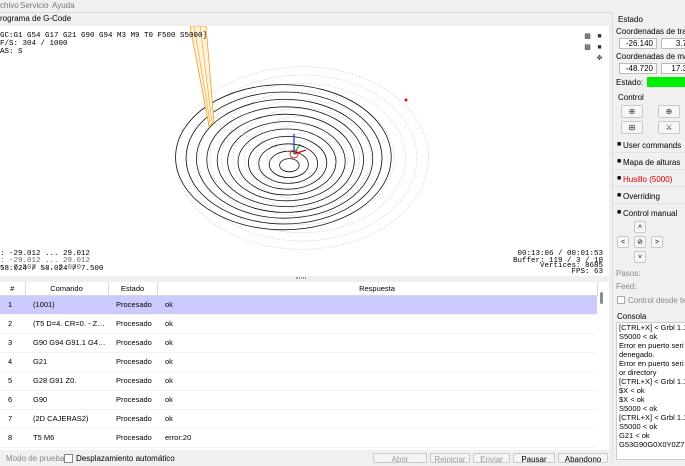 This screenshot has height=466, width=685. I want to click on menu-service: Servicio, so click(34, 5).